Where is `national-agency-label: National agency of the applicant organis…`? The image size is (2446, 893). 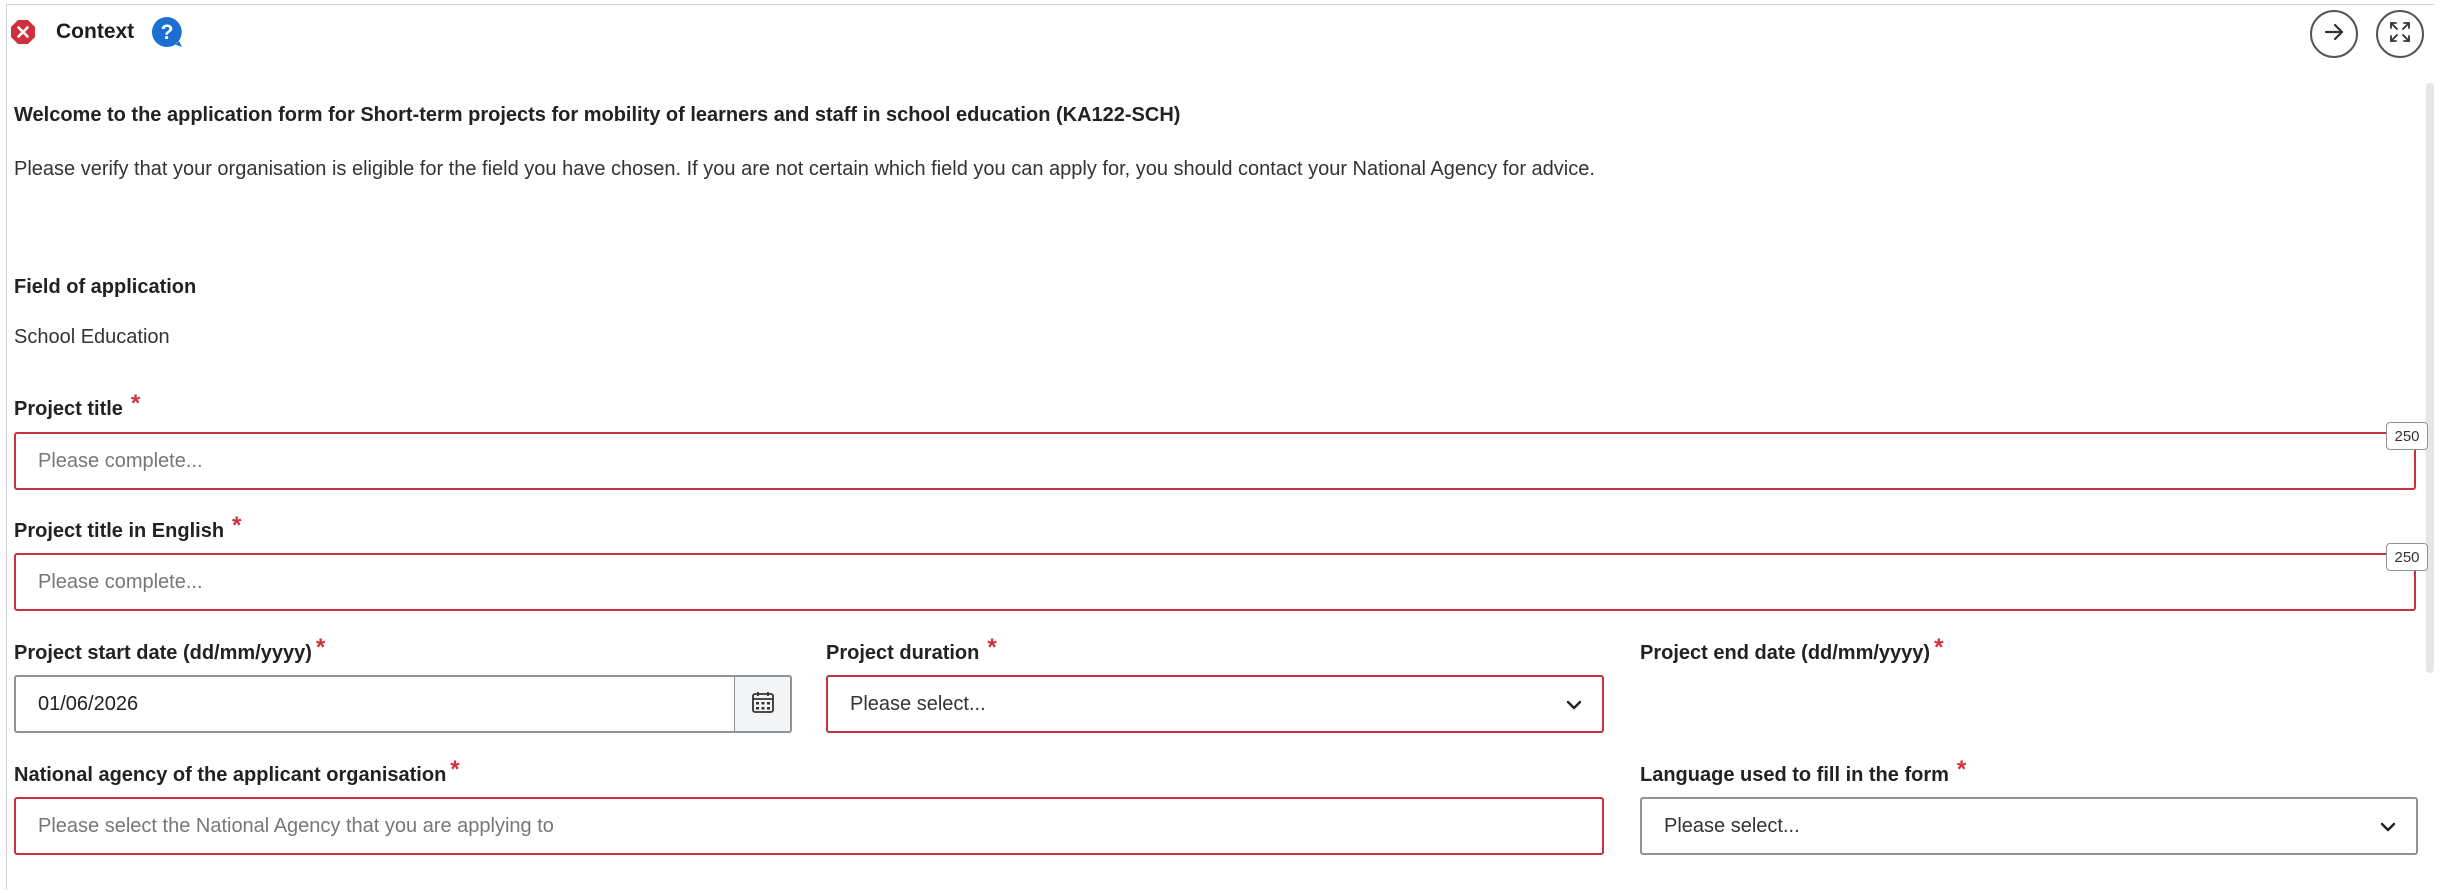 national-agency-label: National agency of the applicant organis… is located at coordinates (237, 772).